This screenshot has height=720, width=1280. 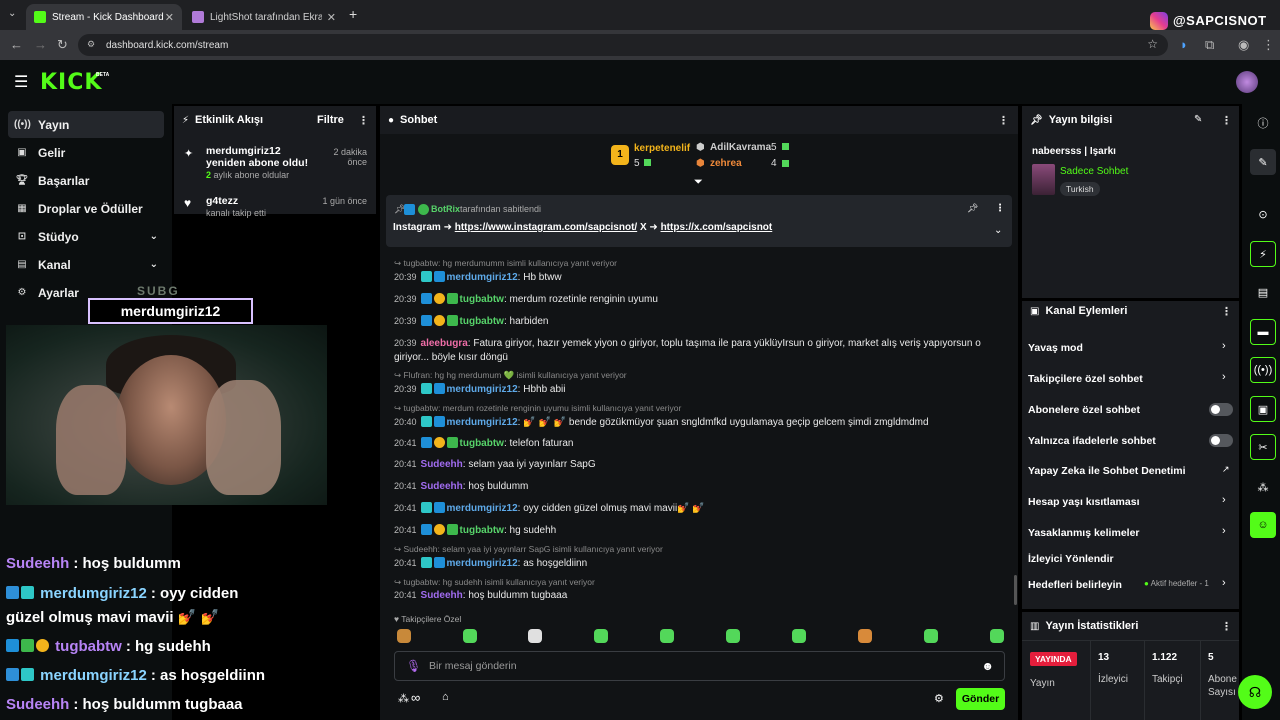 What do you see at coordinates (623, 45) in the screenshot?
I see `address-bar: ⚙ dashboard.kick.com/stream ☆` at bounding box center [623, 45].